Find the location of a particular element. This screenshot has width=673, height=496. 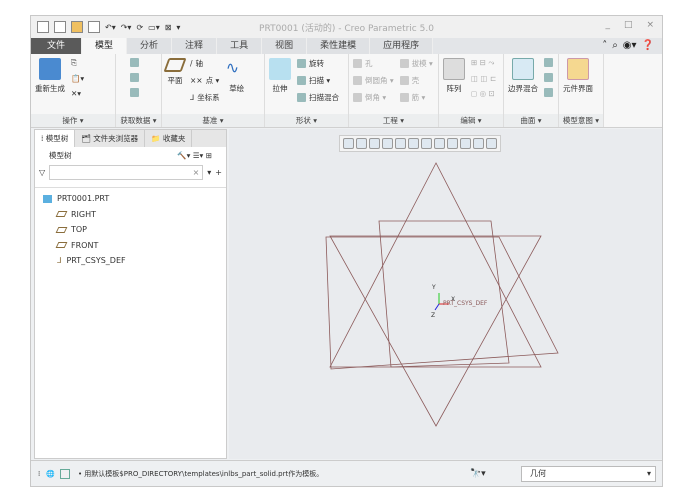

fullscreen-icon is located at coordinates (64, 473).